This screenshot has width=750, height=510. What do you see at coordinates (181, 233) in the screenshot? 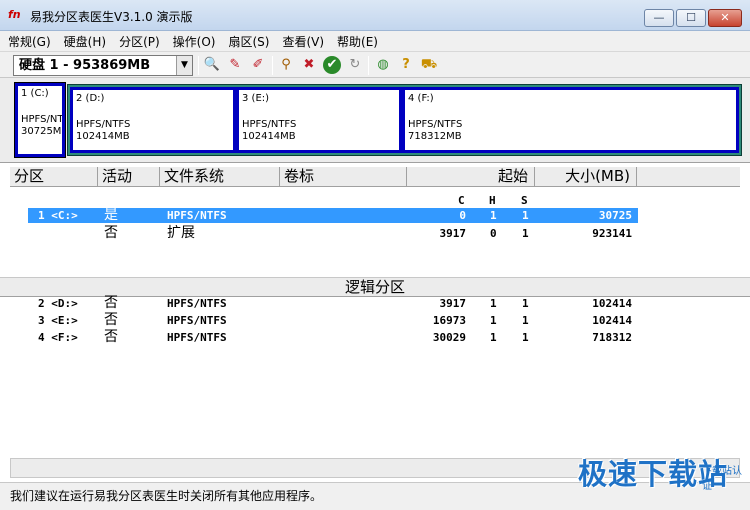
I see `cell-filesystem: 扩展` at bounding box center [181, 233].